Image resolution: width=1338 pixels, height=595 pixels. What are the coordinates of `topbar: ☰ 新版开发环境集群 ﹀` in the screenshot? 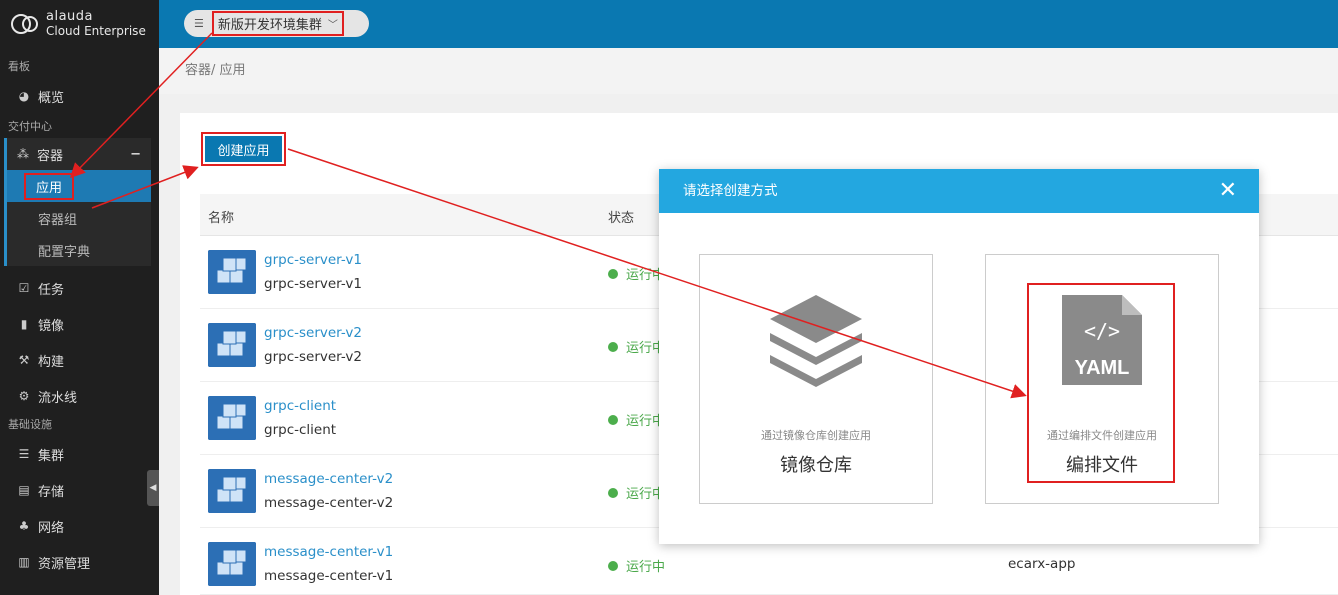 It's located at (748, 24).